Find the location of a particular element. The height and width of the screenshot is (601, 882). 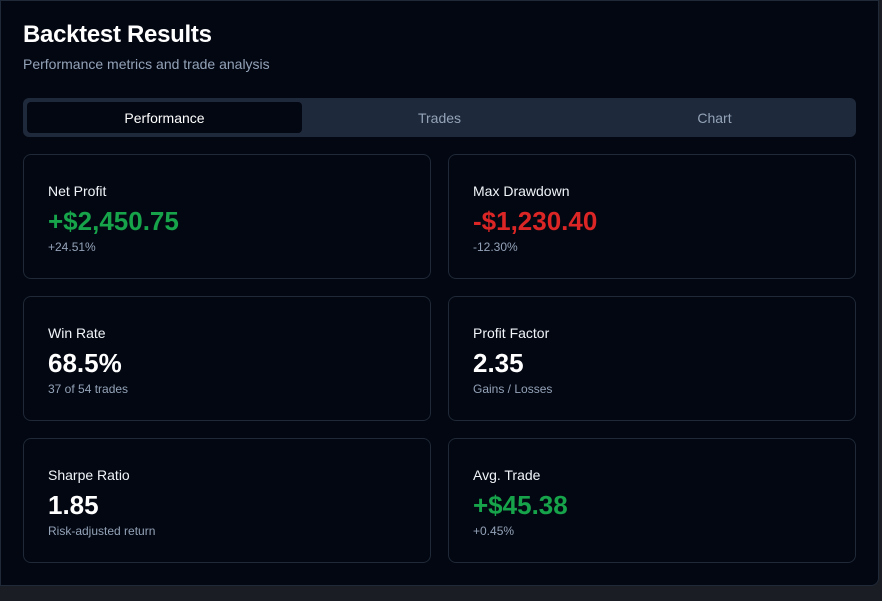

tab-trades: Trades is located at coordinates (439, 117).